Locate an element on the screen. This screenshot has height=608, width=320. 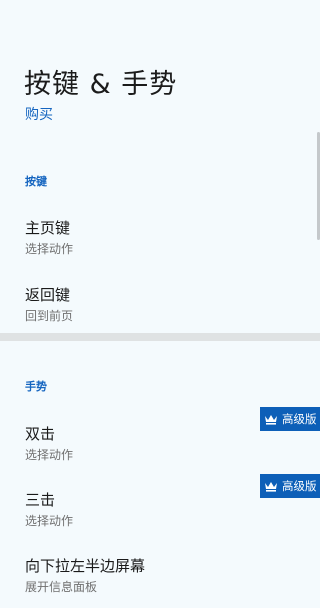
section-header-gestures: 手势 is located at coordinates (36, 386).